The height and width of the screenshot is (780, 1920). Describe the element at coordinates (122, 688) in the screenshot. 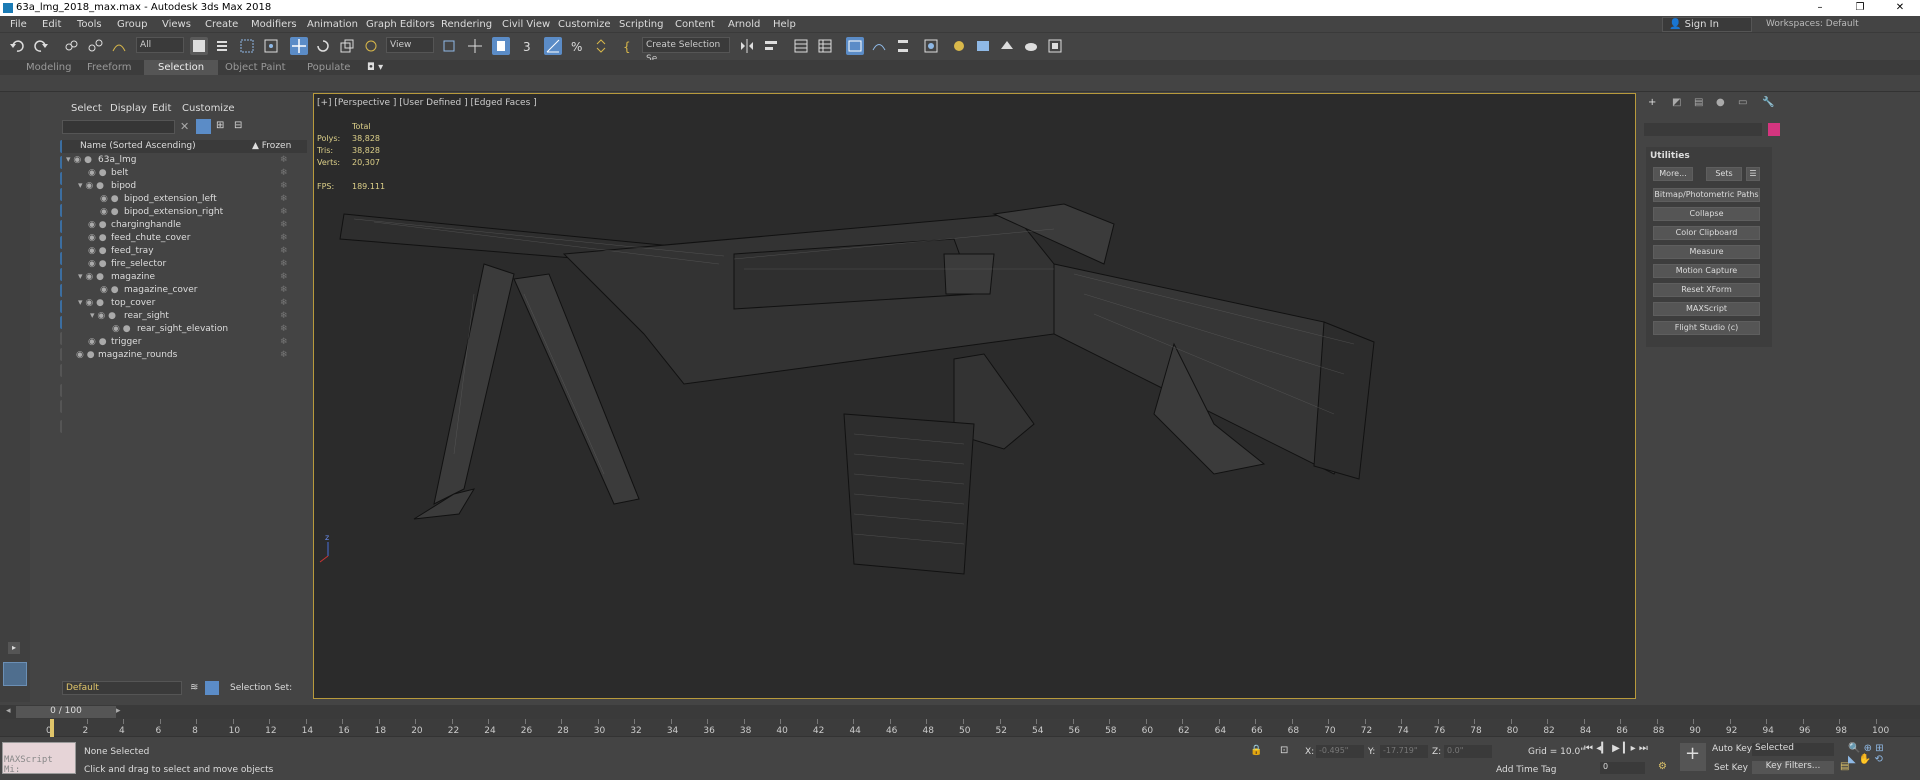

I see `current-layer-dropdown: Default` at that location.